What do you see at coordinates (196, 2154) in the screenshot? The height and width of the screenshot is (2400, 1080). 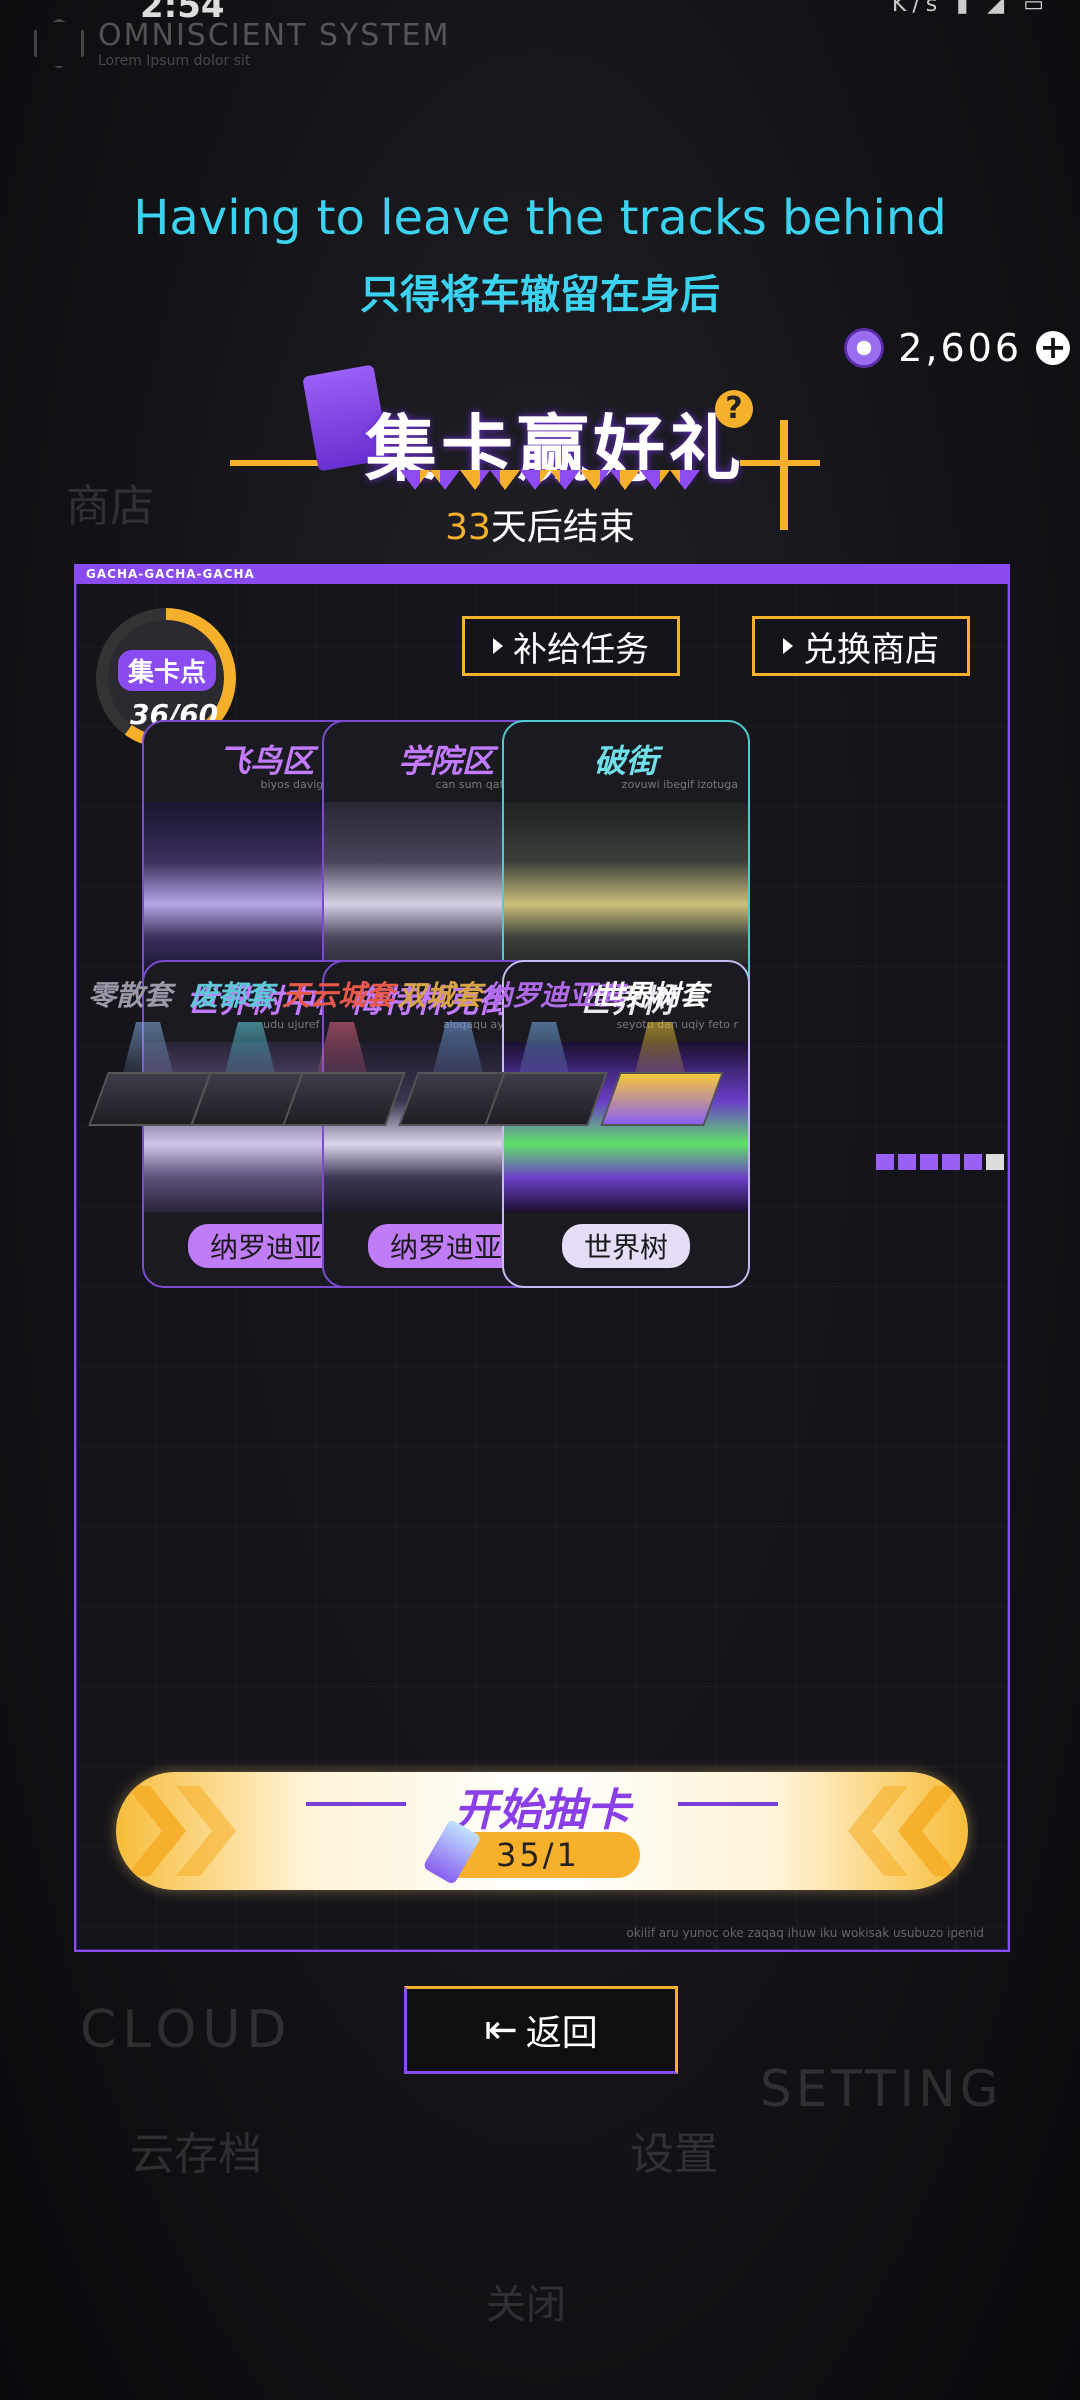 I see `ghost-cloud-label: 云存档` at bounding box center [196, 2154].